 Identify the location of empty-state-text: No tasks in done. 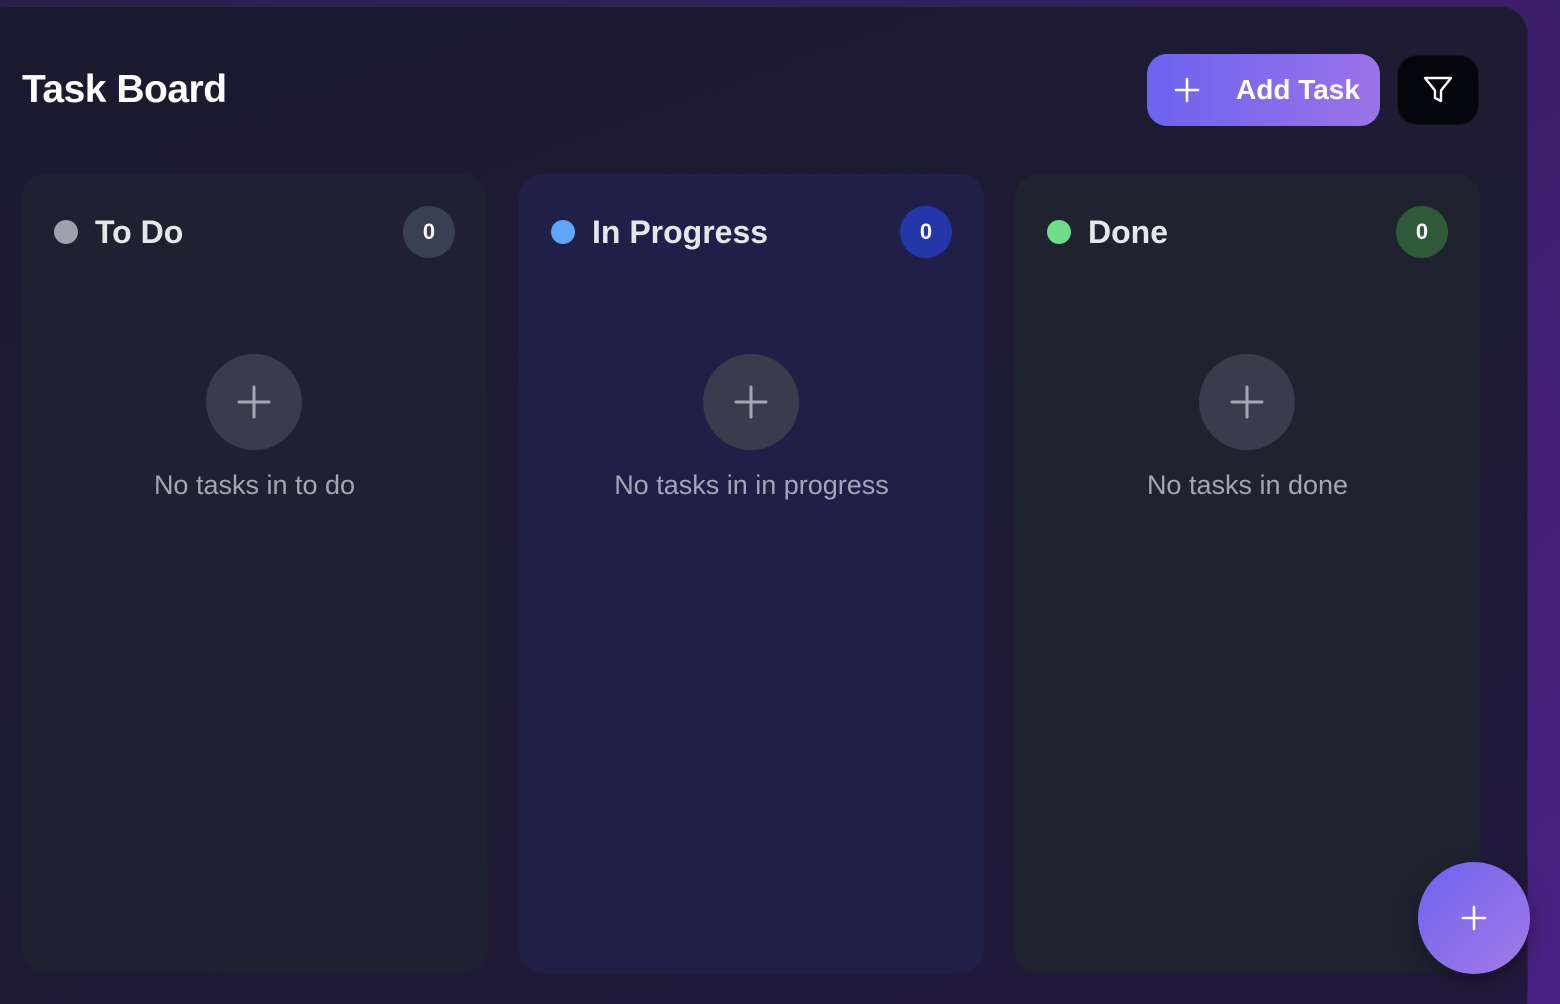
(1247, 485).